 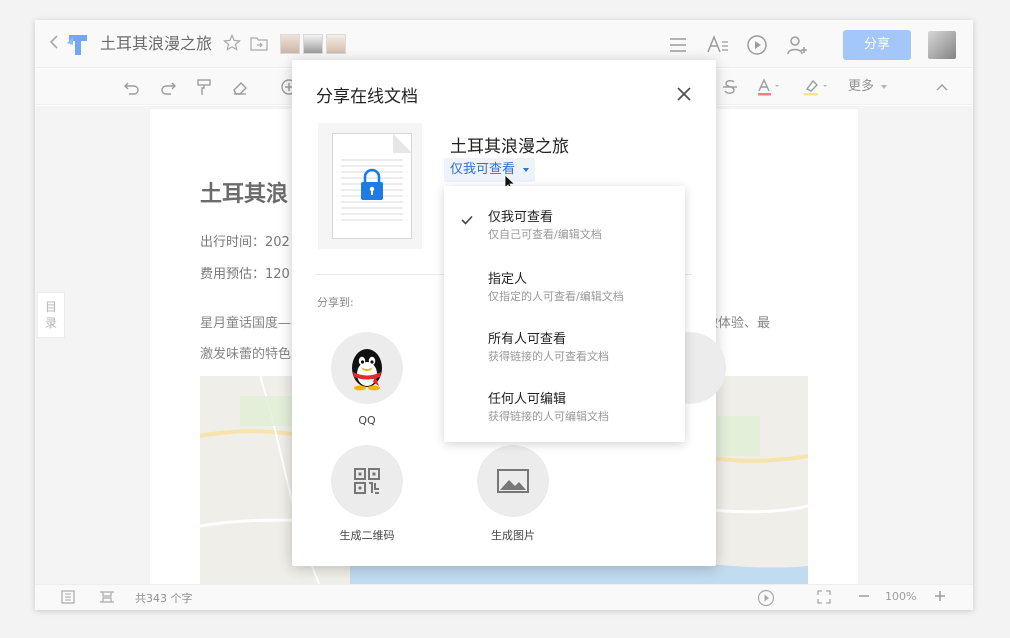 What do you see at coordinates (513, 535) in the screenshot?
I see `share-option-label: 生成图片` at bounding box center [513, 535].